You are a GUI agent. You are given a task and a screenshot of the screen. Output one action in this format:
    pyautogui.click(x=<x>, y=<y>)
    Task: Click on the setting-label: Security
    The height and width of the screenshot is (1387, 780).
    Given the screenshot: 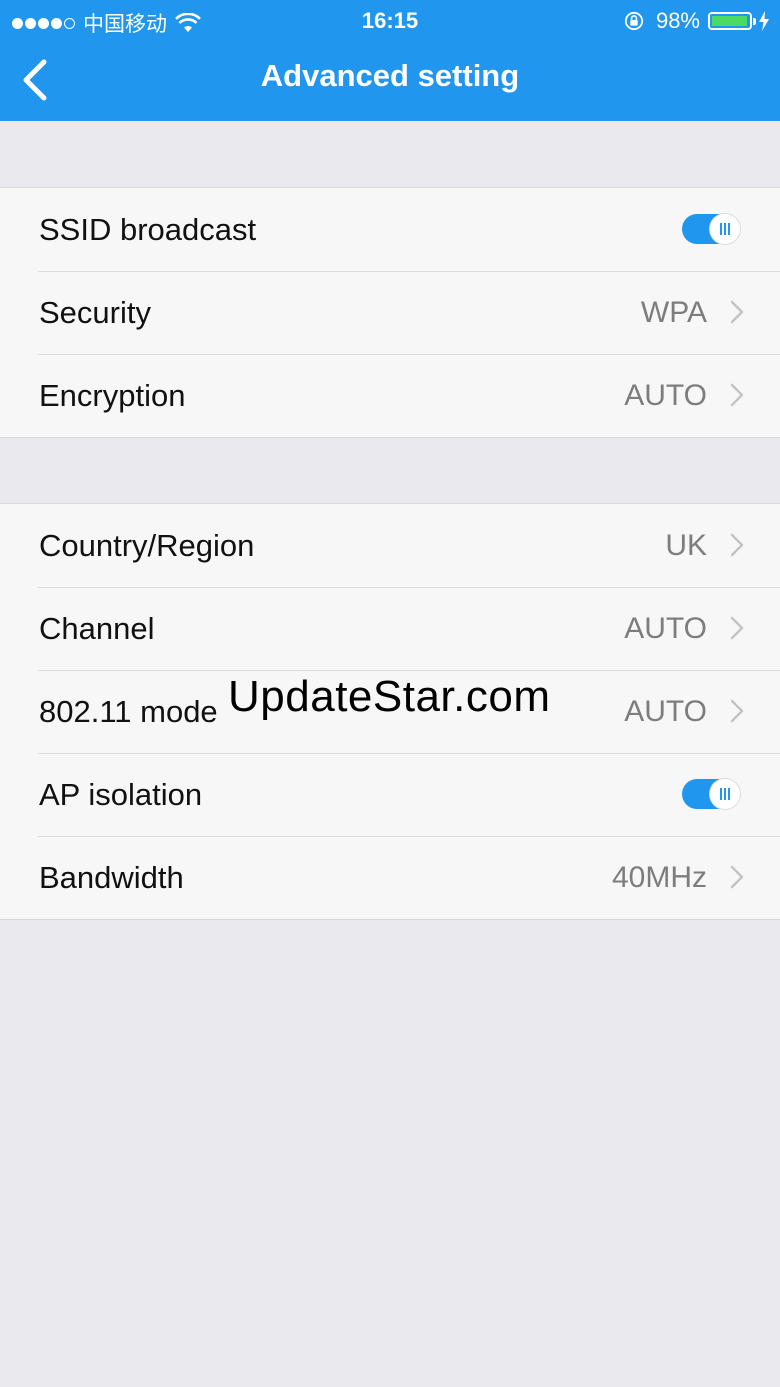 What is the action you would take?
    pyautogui.click(x=95, y=312)
    